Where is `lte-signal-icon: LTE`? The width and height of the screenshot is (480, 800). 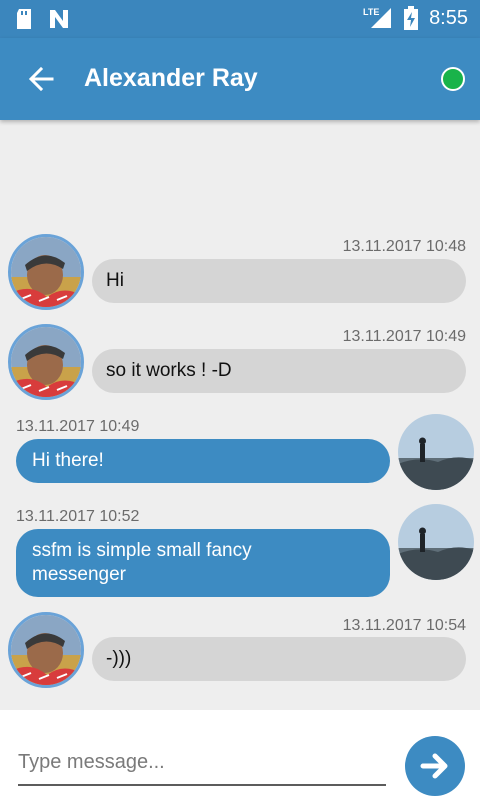 lte-signal-icon: LTE is located at coordinates (377, 17).